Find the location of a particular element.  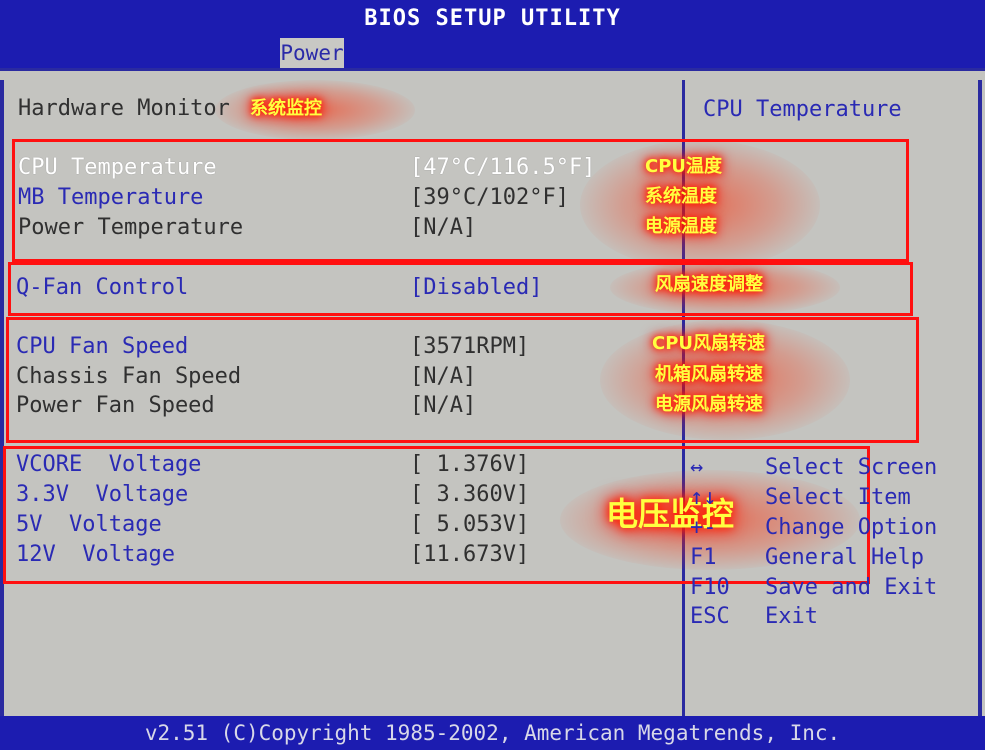

item-value: [11.673V] is located at coordinates (470, 554).